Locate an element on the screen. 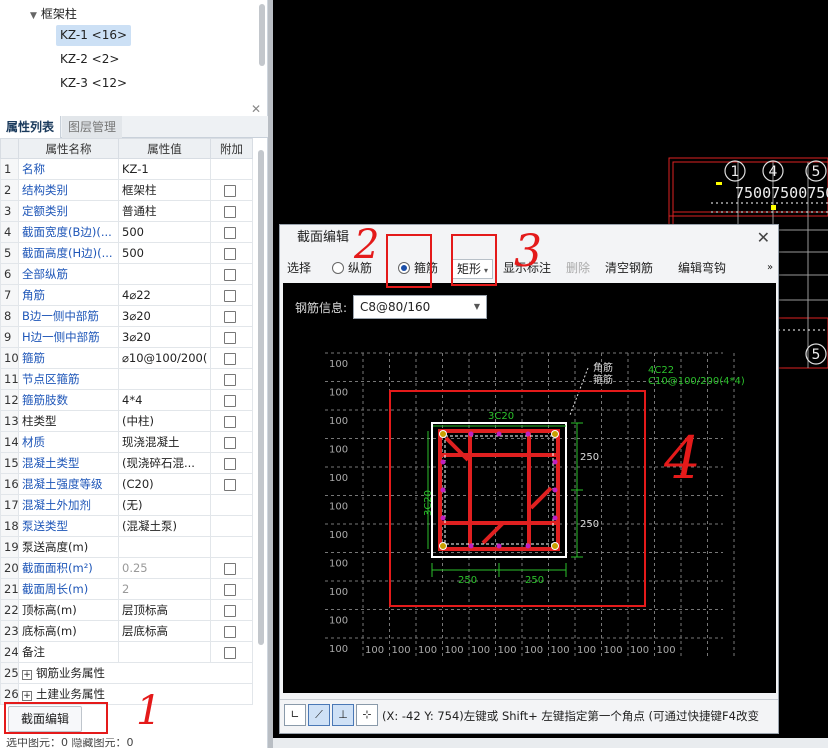 This screenshot has width=828, height=751. table-row: 13 柱类型 (中柱) is located at coordinates (126, 421).